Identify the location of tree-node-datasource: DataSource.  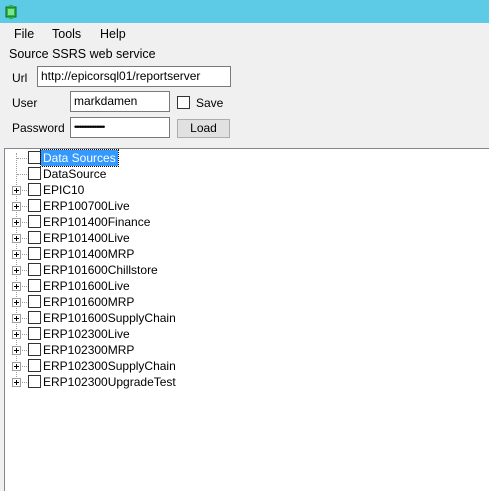
(155, 174).